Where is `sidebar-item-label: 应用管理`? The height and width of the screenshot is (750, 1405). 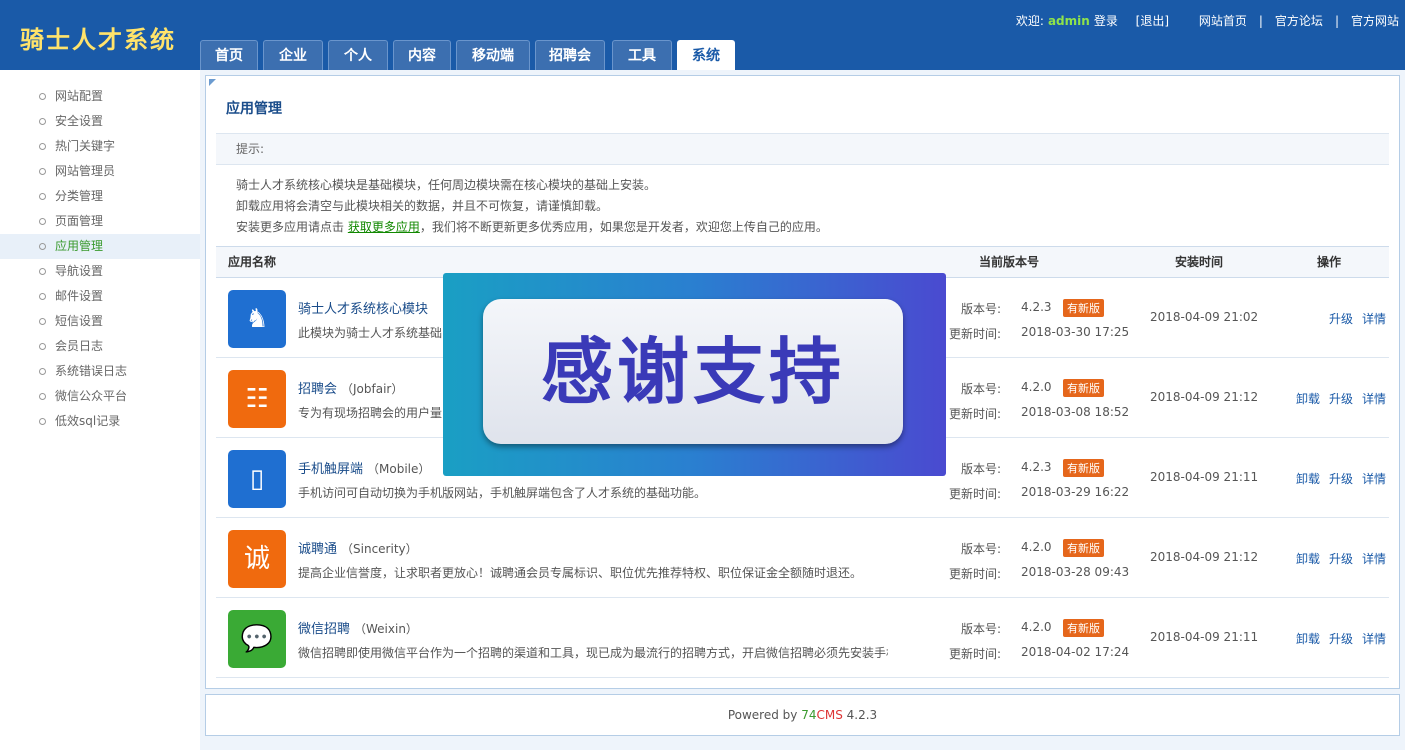
sidebar-item-label: 应用管理 is located at coordinates (79, 246).